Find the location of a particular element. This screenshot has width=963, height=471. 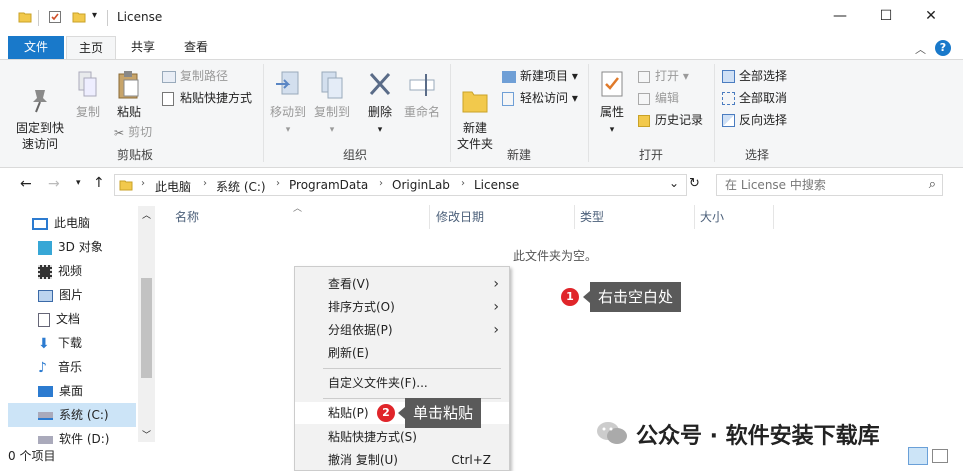

menu-item-paste-shortcut: 粘贴快捷方式(S) is located at coordinates (402, 437).